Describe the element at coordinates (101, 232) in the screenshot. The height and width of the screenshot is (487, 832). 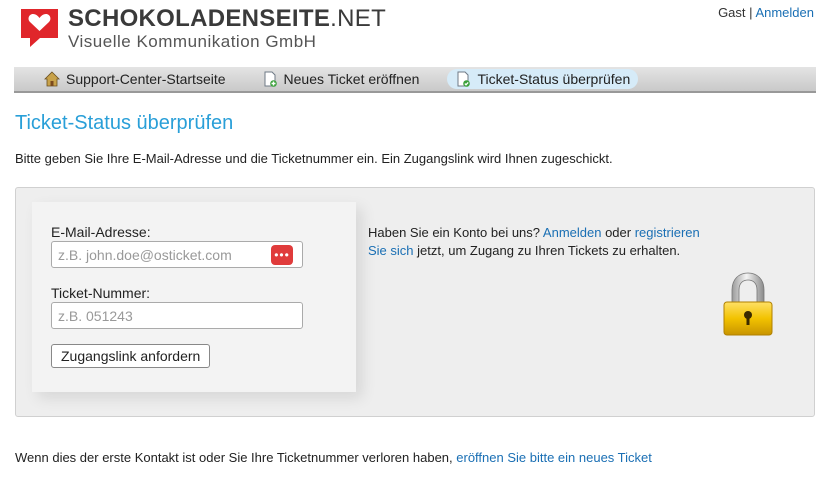
I see `email-label: E-Mail-Adresse:` at that location.